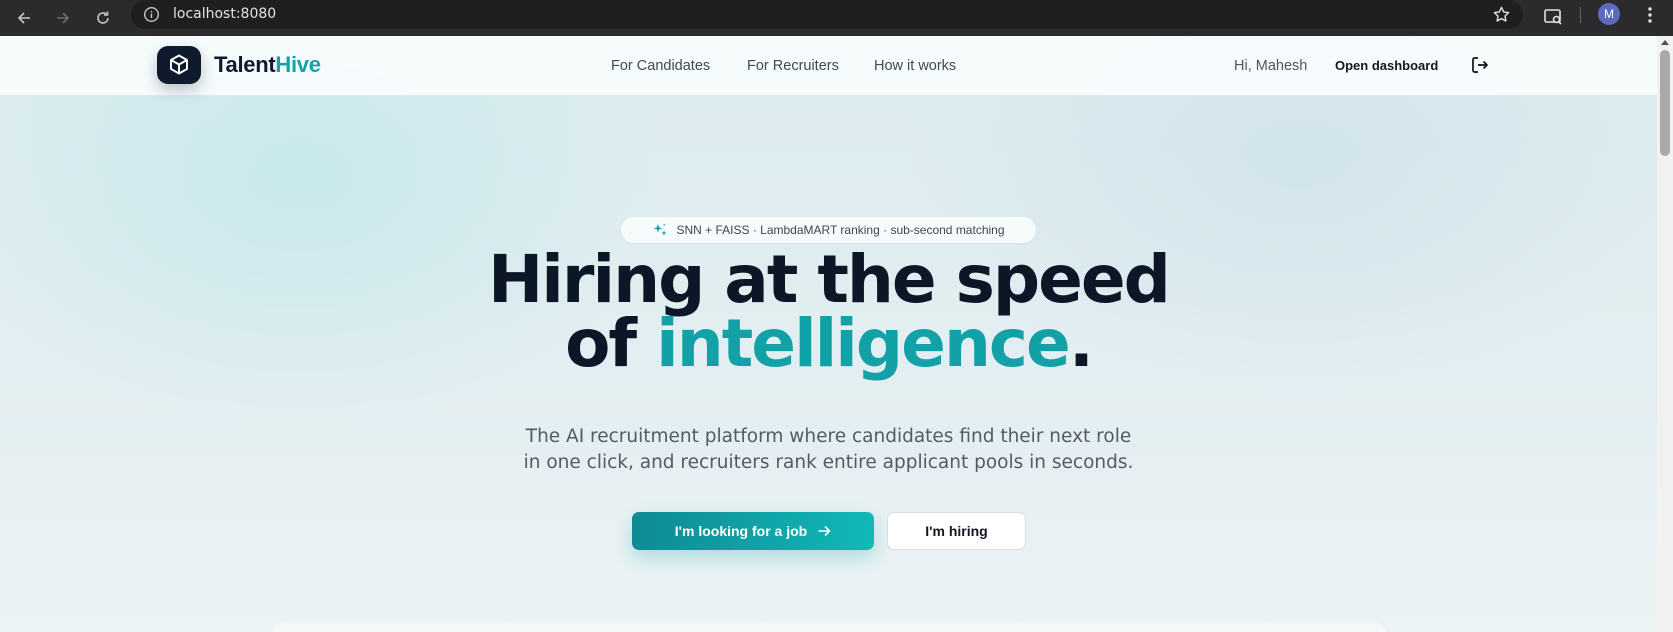 This screenshot has height=632, width=1673. I want to click on scroll-up-arrow-icon, so click(1665, 42).